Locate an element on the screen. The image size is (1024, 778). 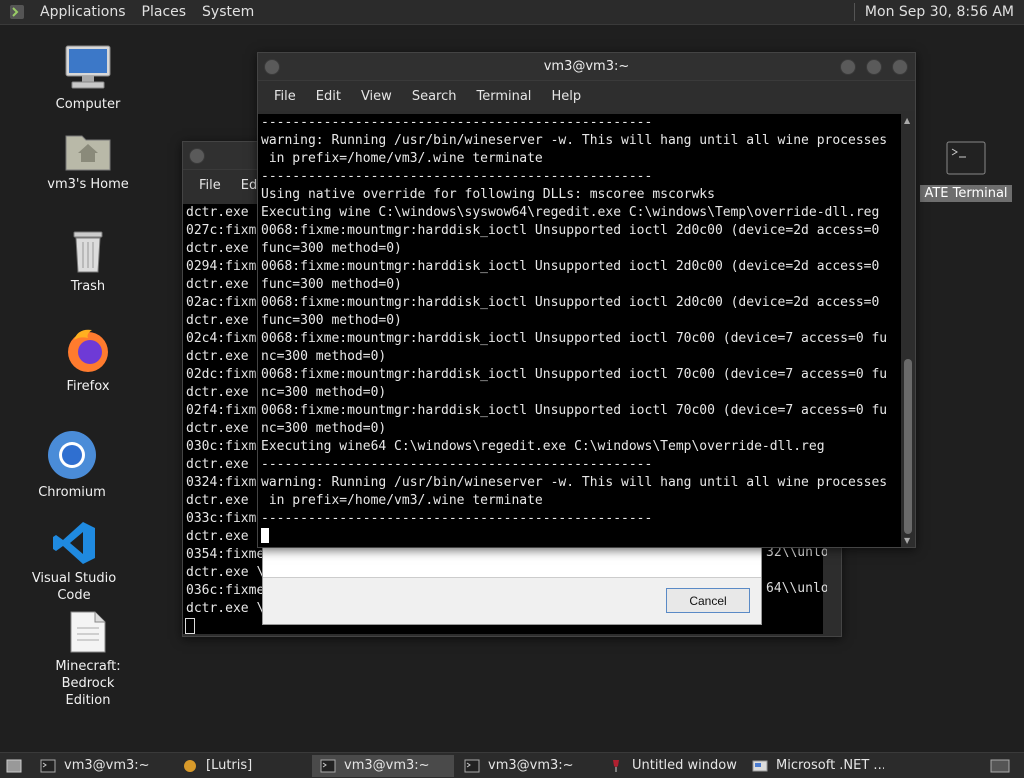
home-folder-icon is located at coordinates (88, 153).